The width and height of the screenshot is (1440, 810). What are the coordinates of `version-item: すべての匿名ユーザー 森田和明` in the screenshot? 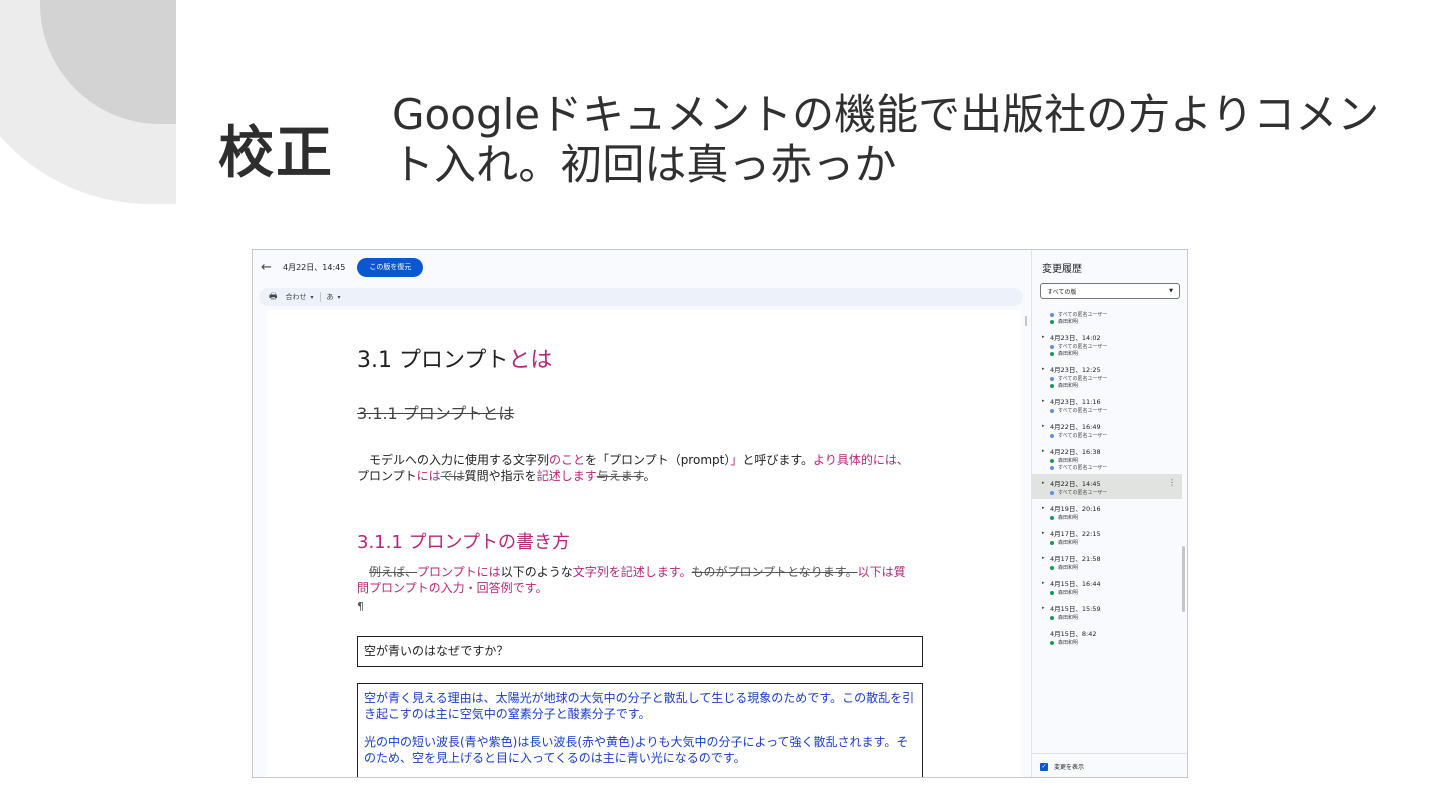 It's located at (1107, 317).